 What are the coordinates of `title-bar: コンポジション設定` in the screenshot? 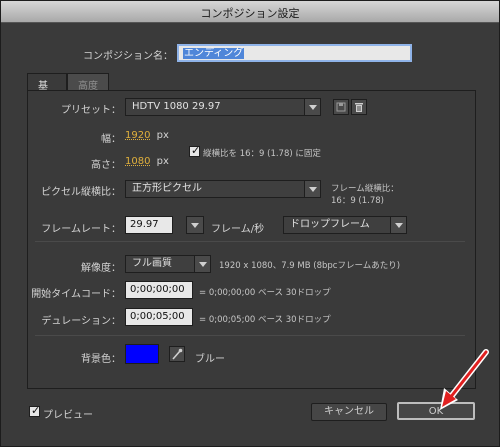 It's located at (250, 12).